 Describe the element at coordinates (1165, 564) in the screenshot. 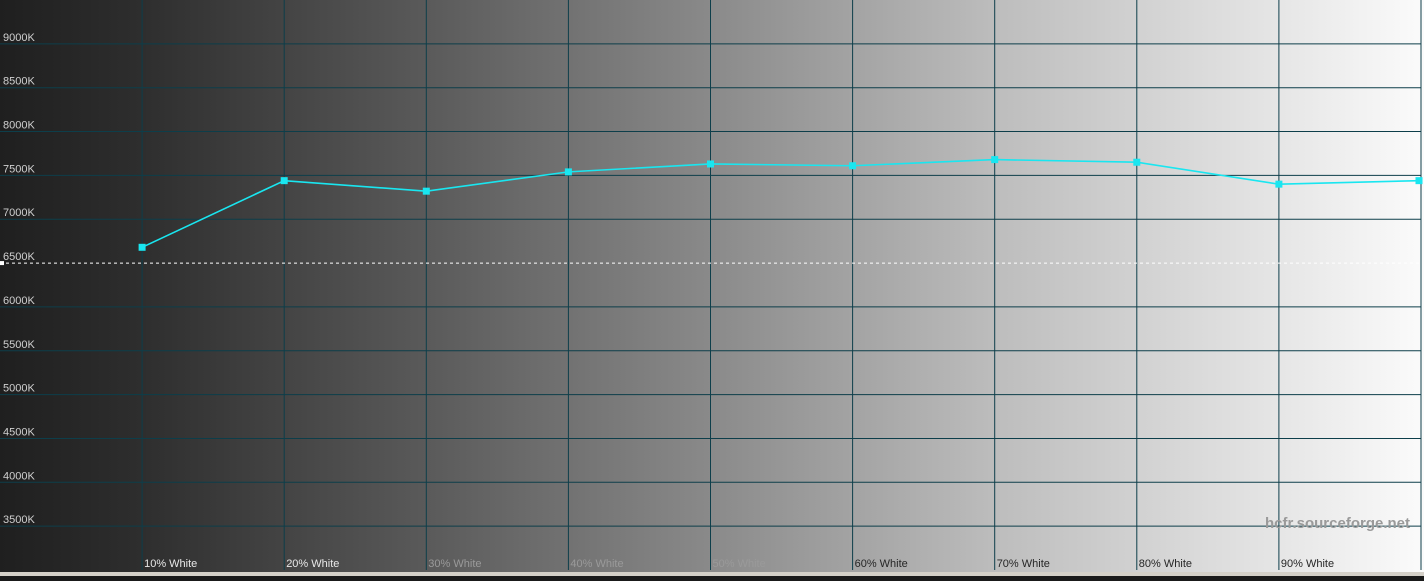

I see `x-tick-label: 80% White` at that location.